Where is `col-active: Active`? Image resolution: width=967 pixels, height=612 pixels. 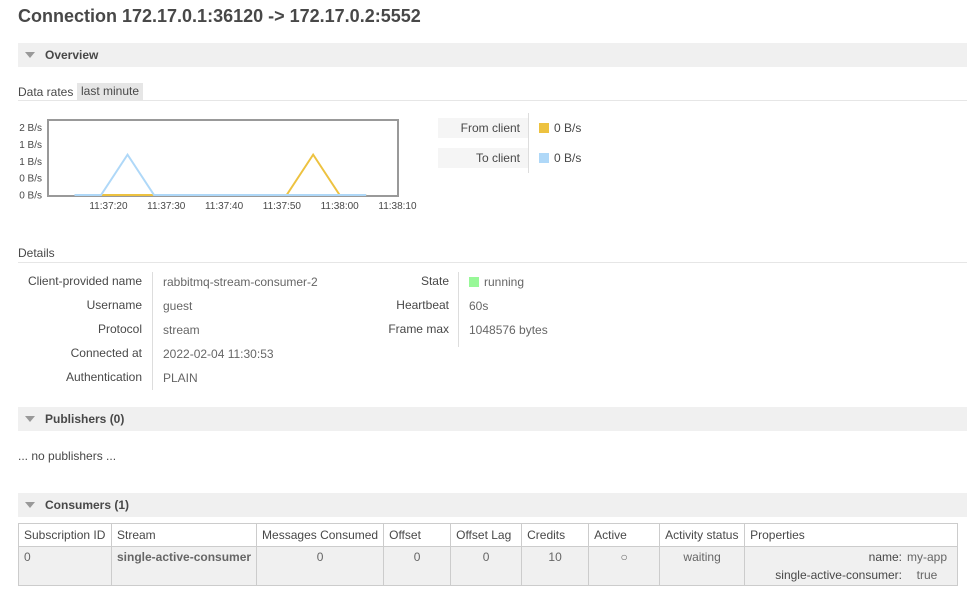
col-active: Active is located at coordinates (624, 535).